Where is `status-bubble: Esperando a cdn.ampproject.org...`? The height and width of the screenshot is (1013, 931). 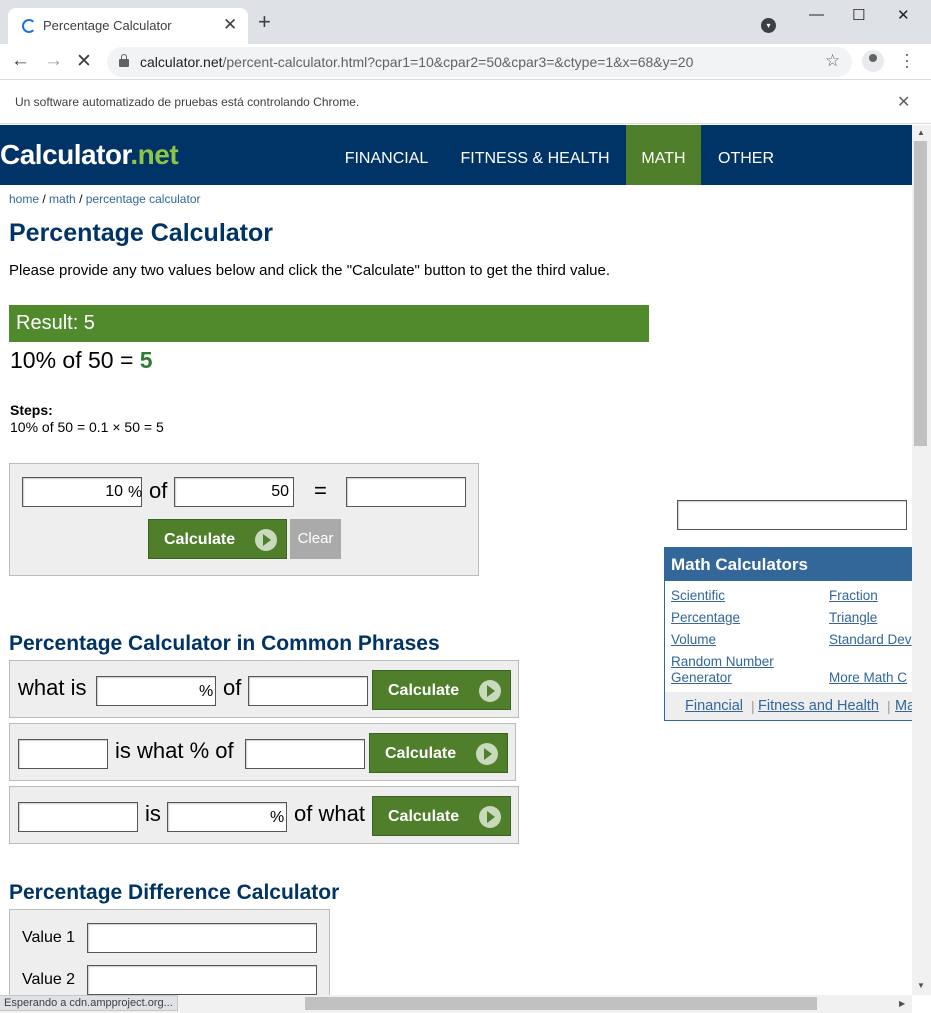
status-bubble: Esperando a cdn.ampproject.org... is located at coordinates (89, 1003).